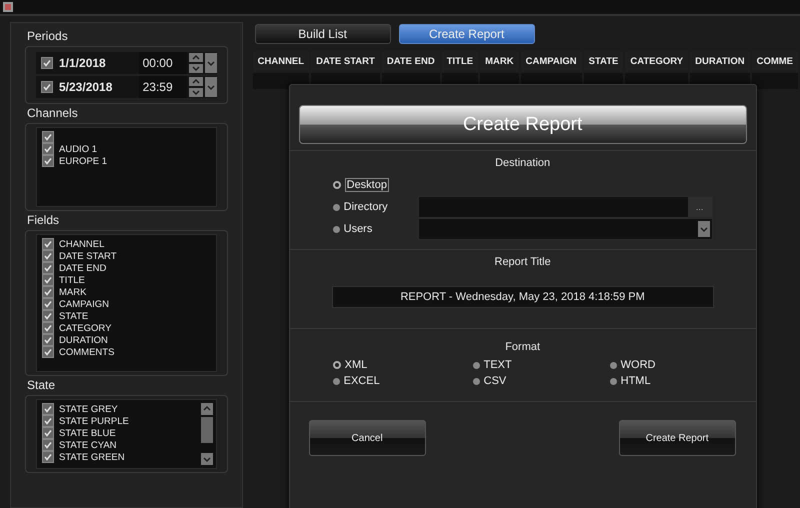  What do you see at coordinates (83, 340) in the screenshot?
I see `list-item: DURATION` at bounding box center [83, 340].